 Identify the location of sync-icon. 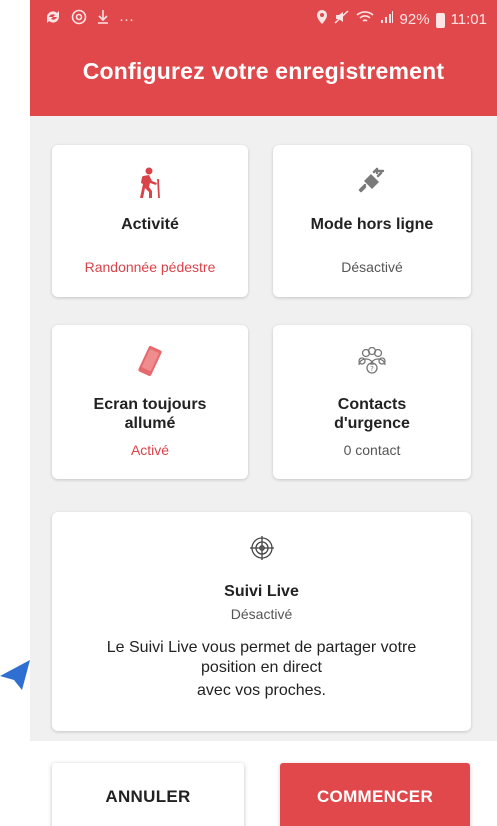
(53, 19).